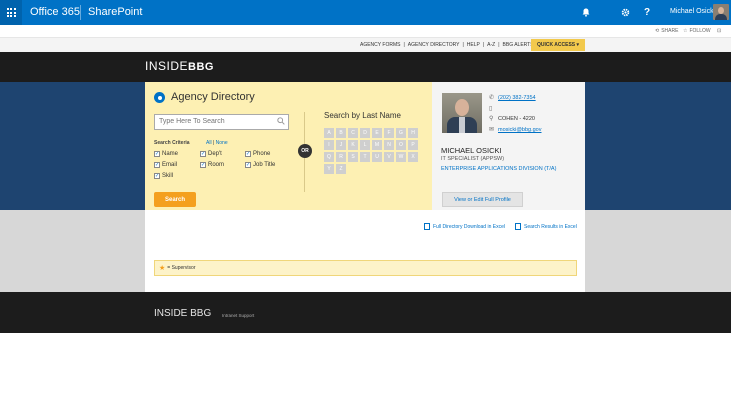 Image resolution: width=731 pixels, height=411 pixels. What do you see at coordinates (212, 165) in the screenshot?
I see `criteria-room-checkbox: ✓ Room` at bounding box center [212, 165].